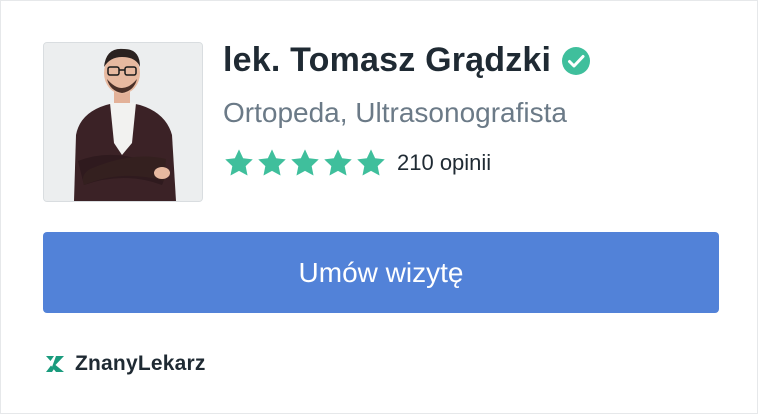 The height and width of the screenshot is (414, 758). I want to click on doctor-portrait-image, so click(123, 122).